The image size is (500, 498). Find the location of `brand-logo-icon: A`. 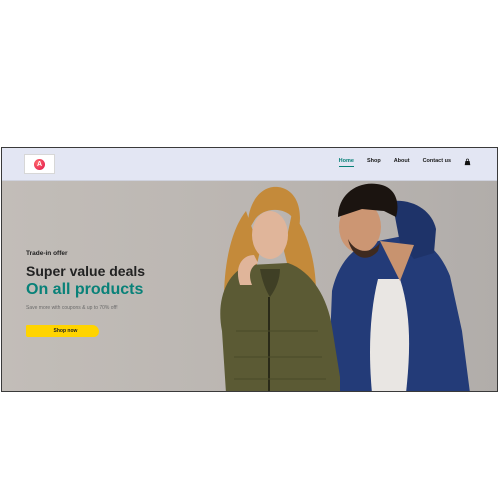

brand-logo-icon: A is located at coordinates (39, 164).